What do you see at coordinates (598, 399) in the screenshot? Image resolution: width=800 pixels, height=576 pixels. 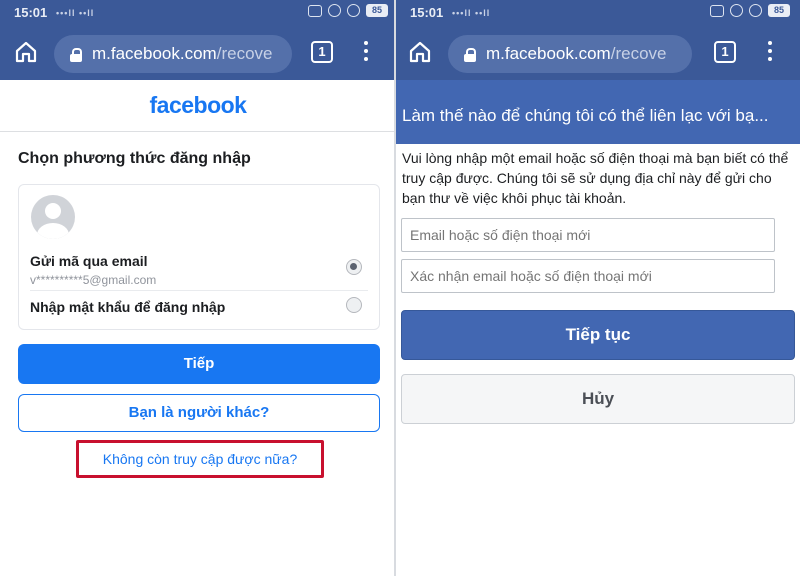 I see `cancel-button: Hủy` at bounding box center [598, 399].